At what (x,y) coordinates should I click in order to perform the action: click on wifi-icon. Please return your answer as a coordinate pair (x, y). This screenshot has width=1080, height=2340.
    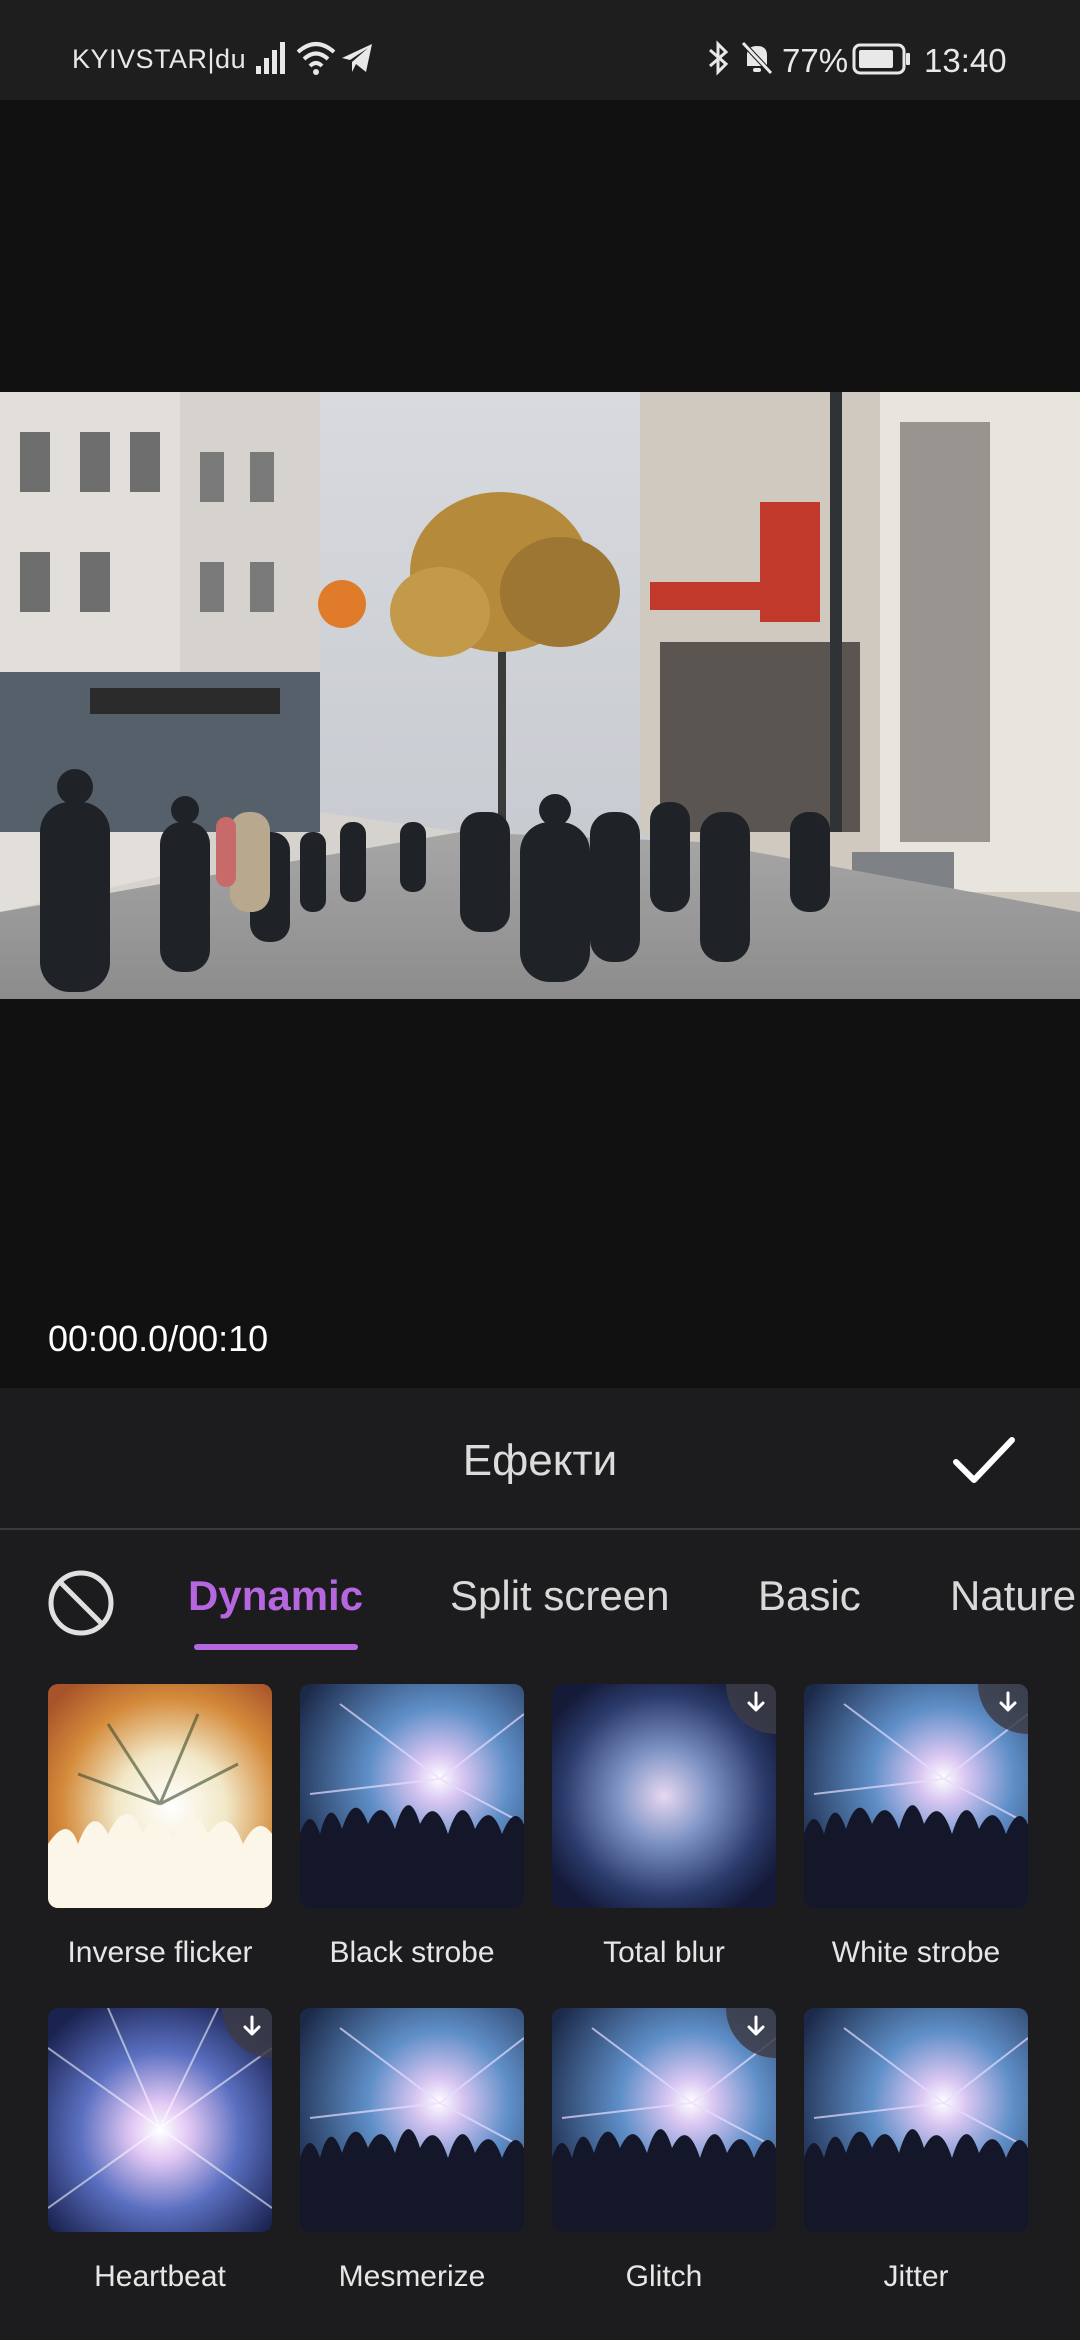
    Looking at the image, I should click on (316, 58).